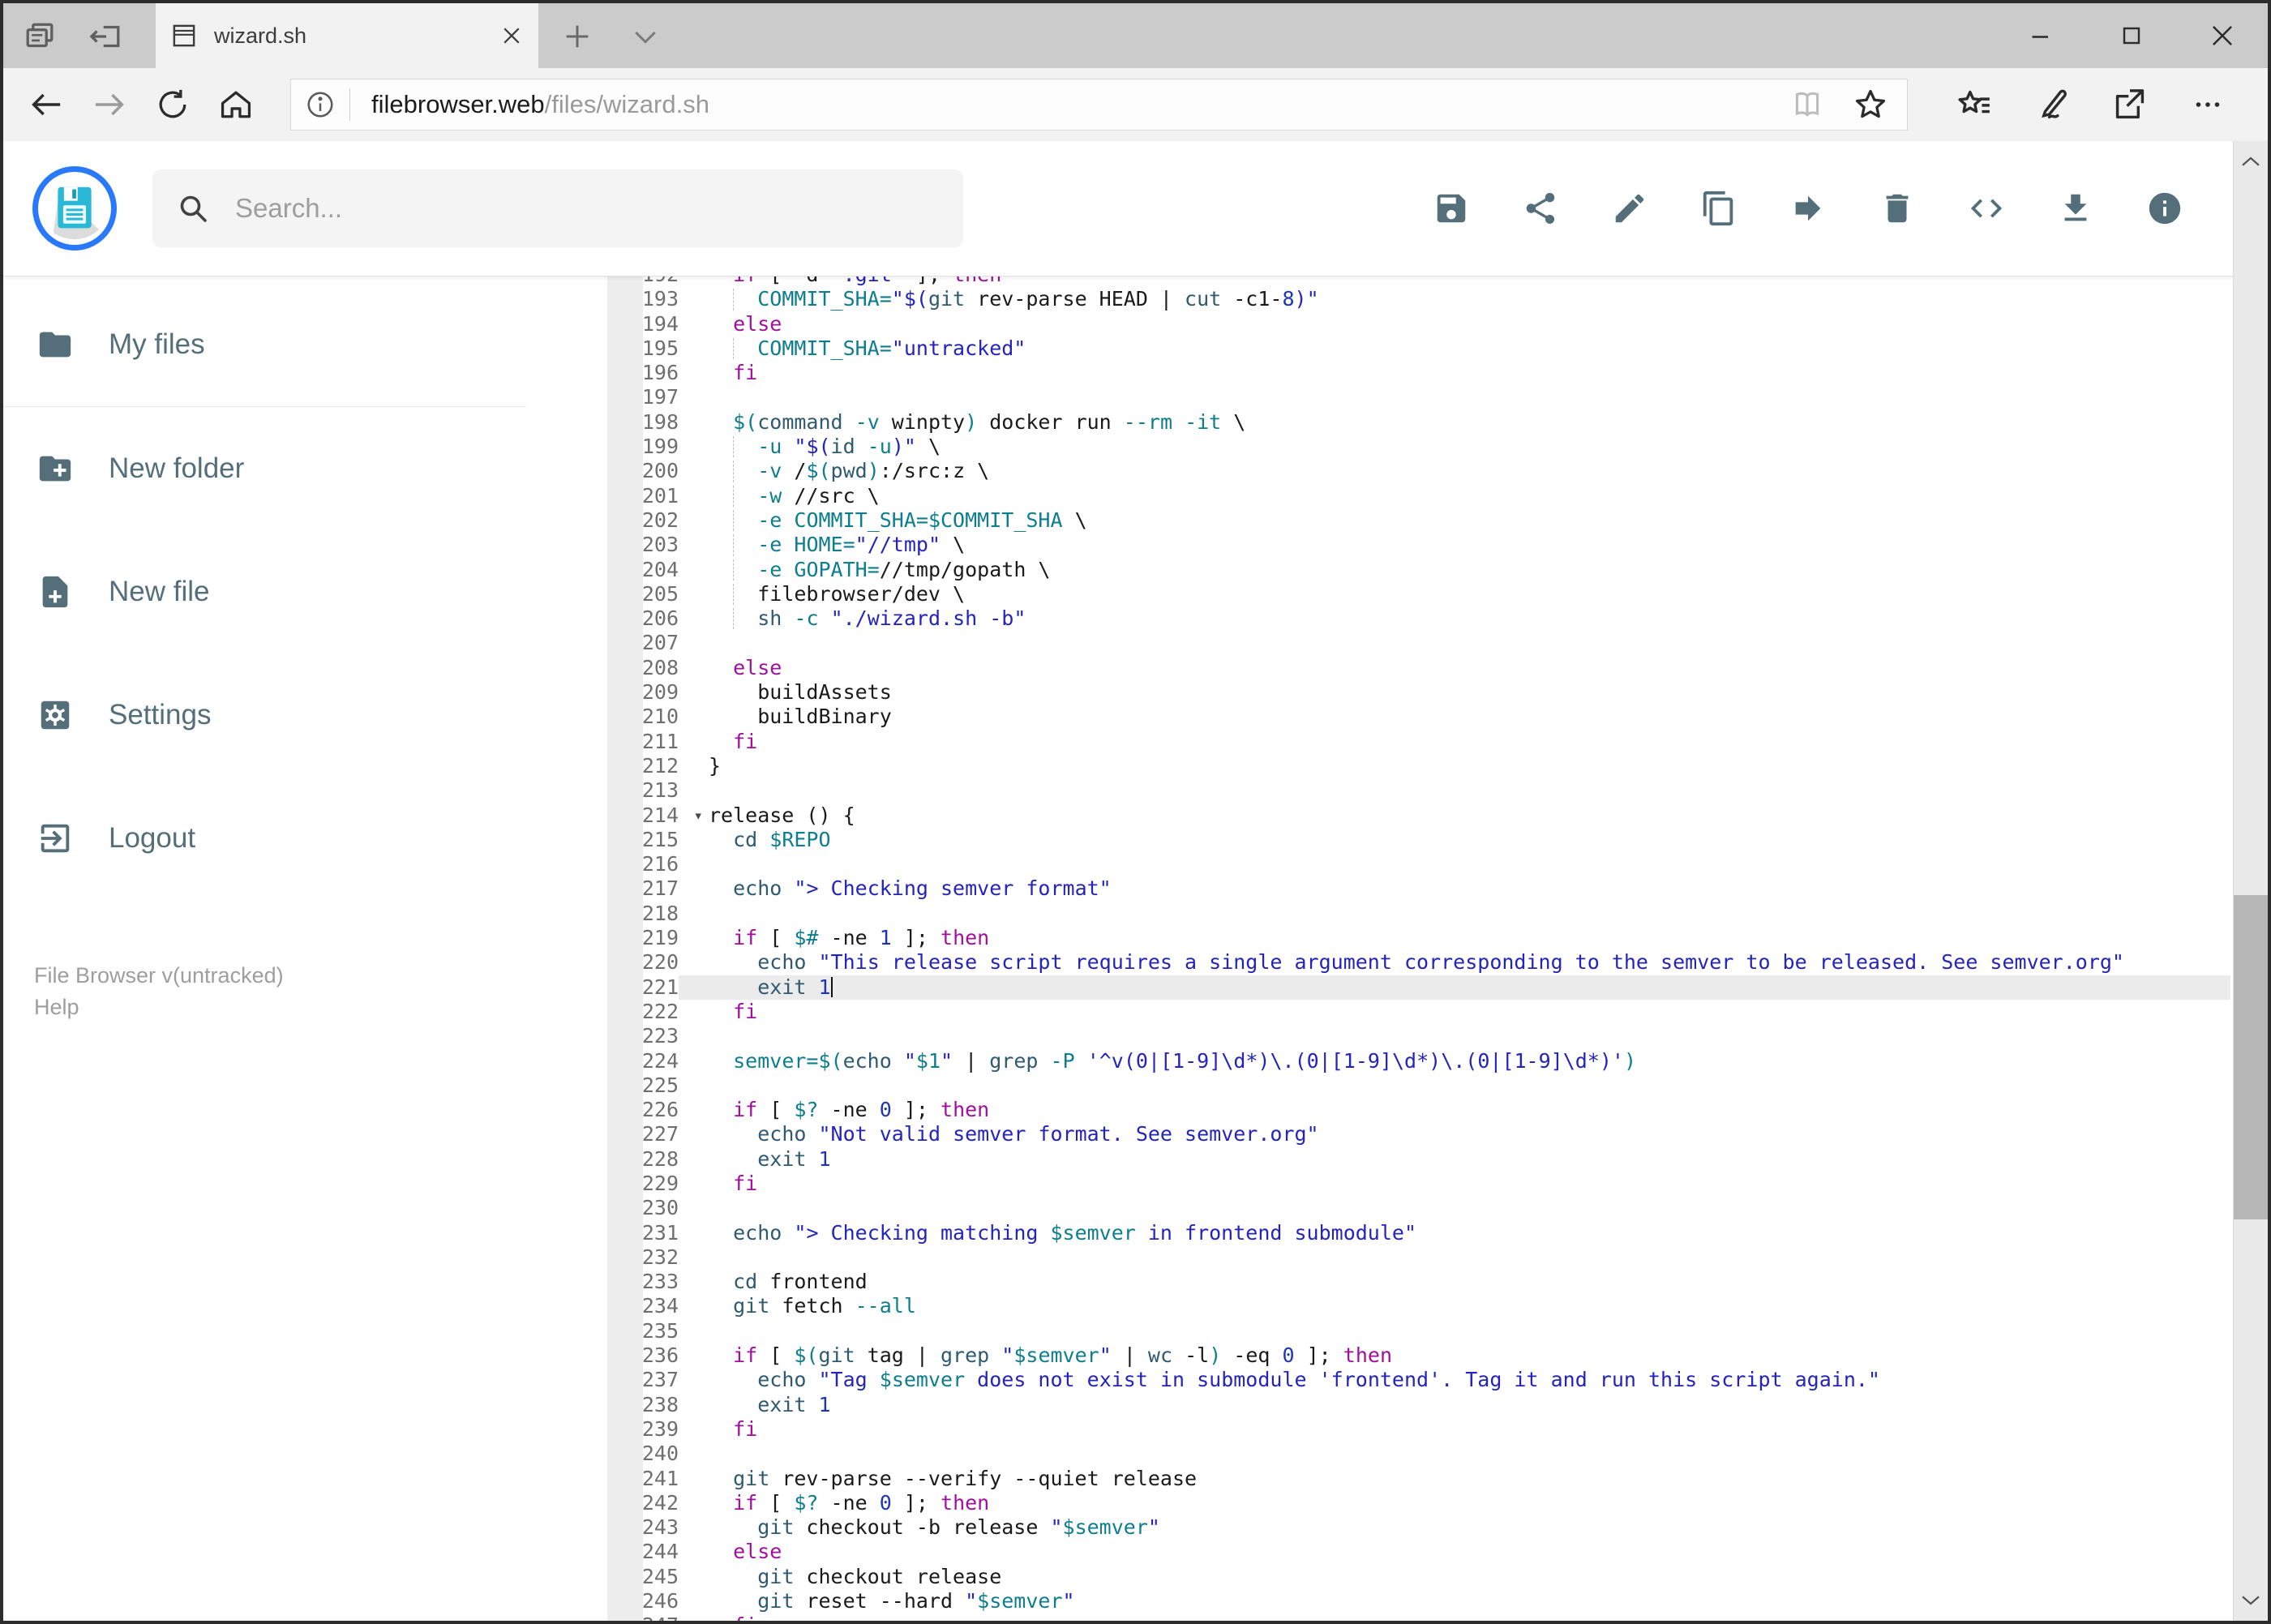 The width and height of the screenshot is (2271, 1624). What do you see at coordinates (1807, 105) in the screenshot?
I see `reading-view-button` at bounding box center [1807, 105].